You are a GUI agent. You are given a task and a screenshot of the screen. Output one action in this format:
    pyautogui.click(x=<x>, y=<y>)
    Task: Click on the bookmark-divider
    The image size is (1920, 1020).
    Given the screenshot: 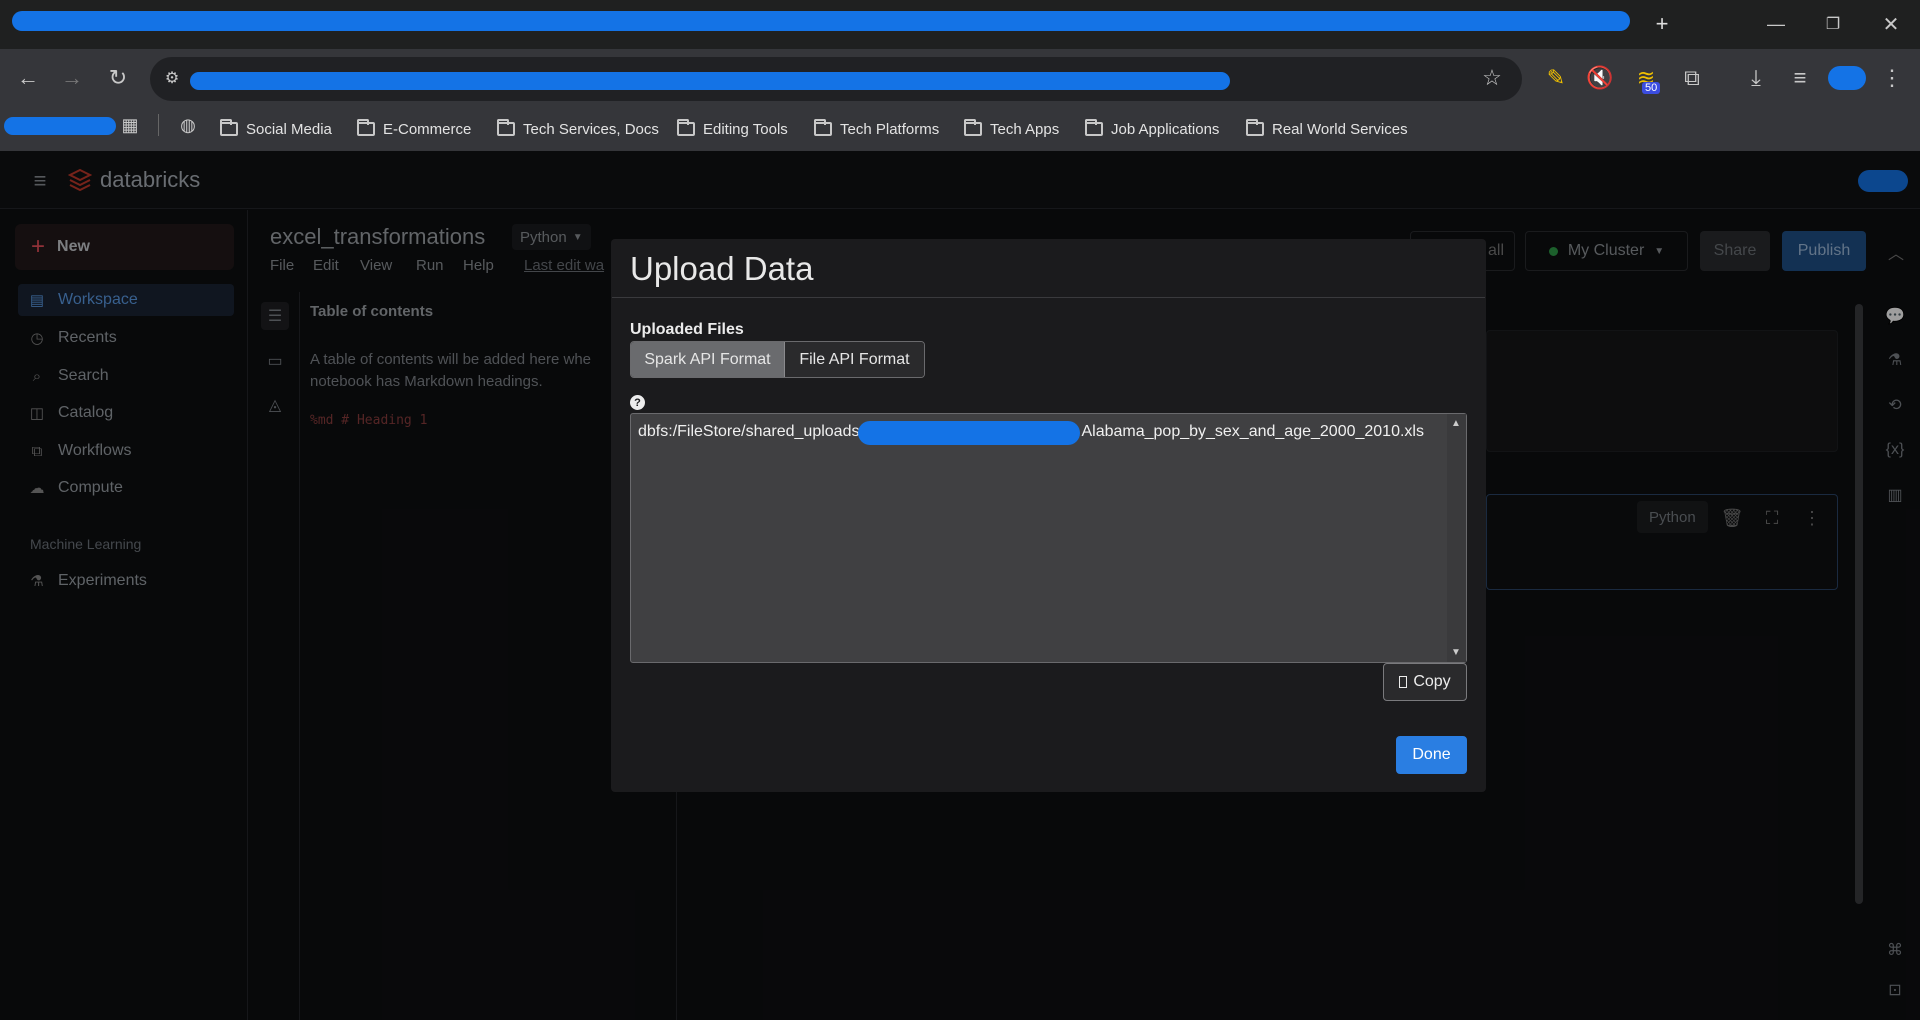 What is the action you would take?
    pyautogui.click(x=158, y=125)
    